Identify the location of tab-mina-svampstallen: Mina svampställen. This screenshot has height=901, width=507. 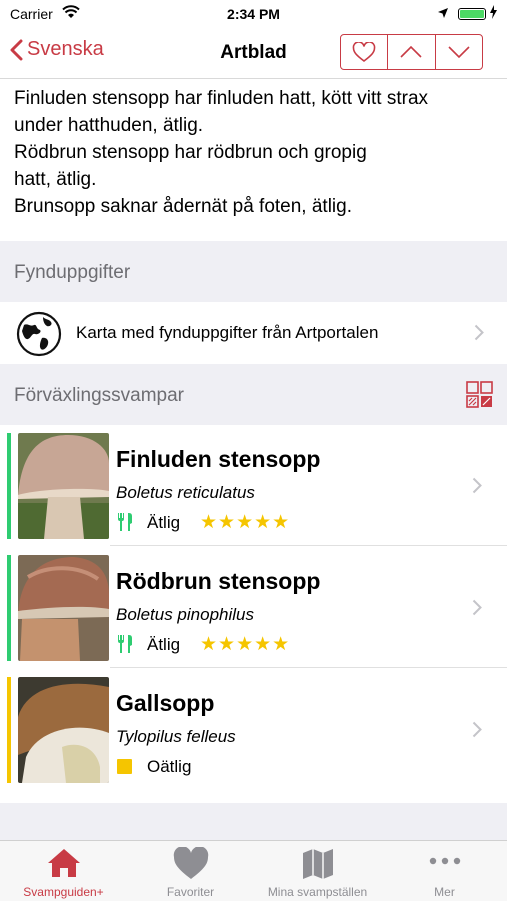
(317, 871).